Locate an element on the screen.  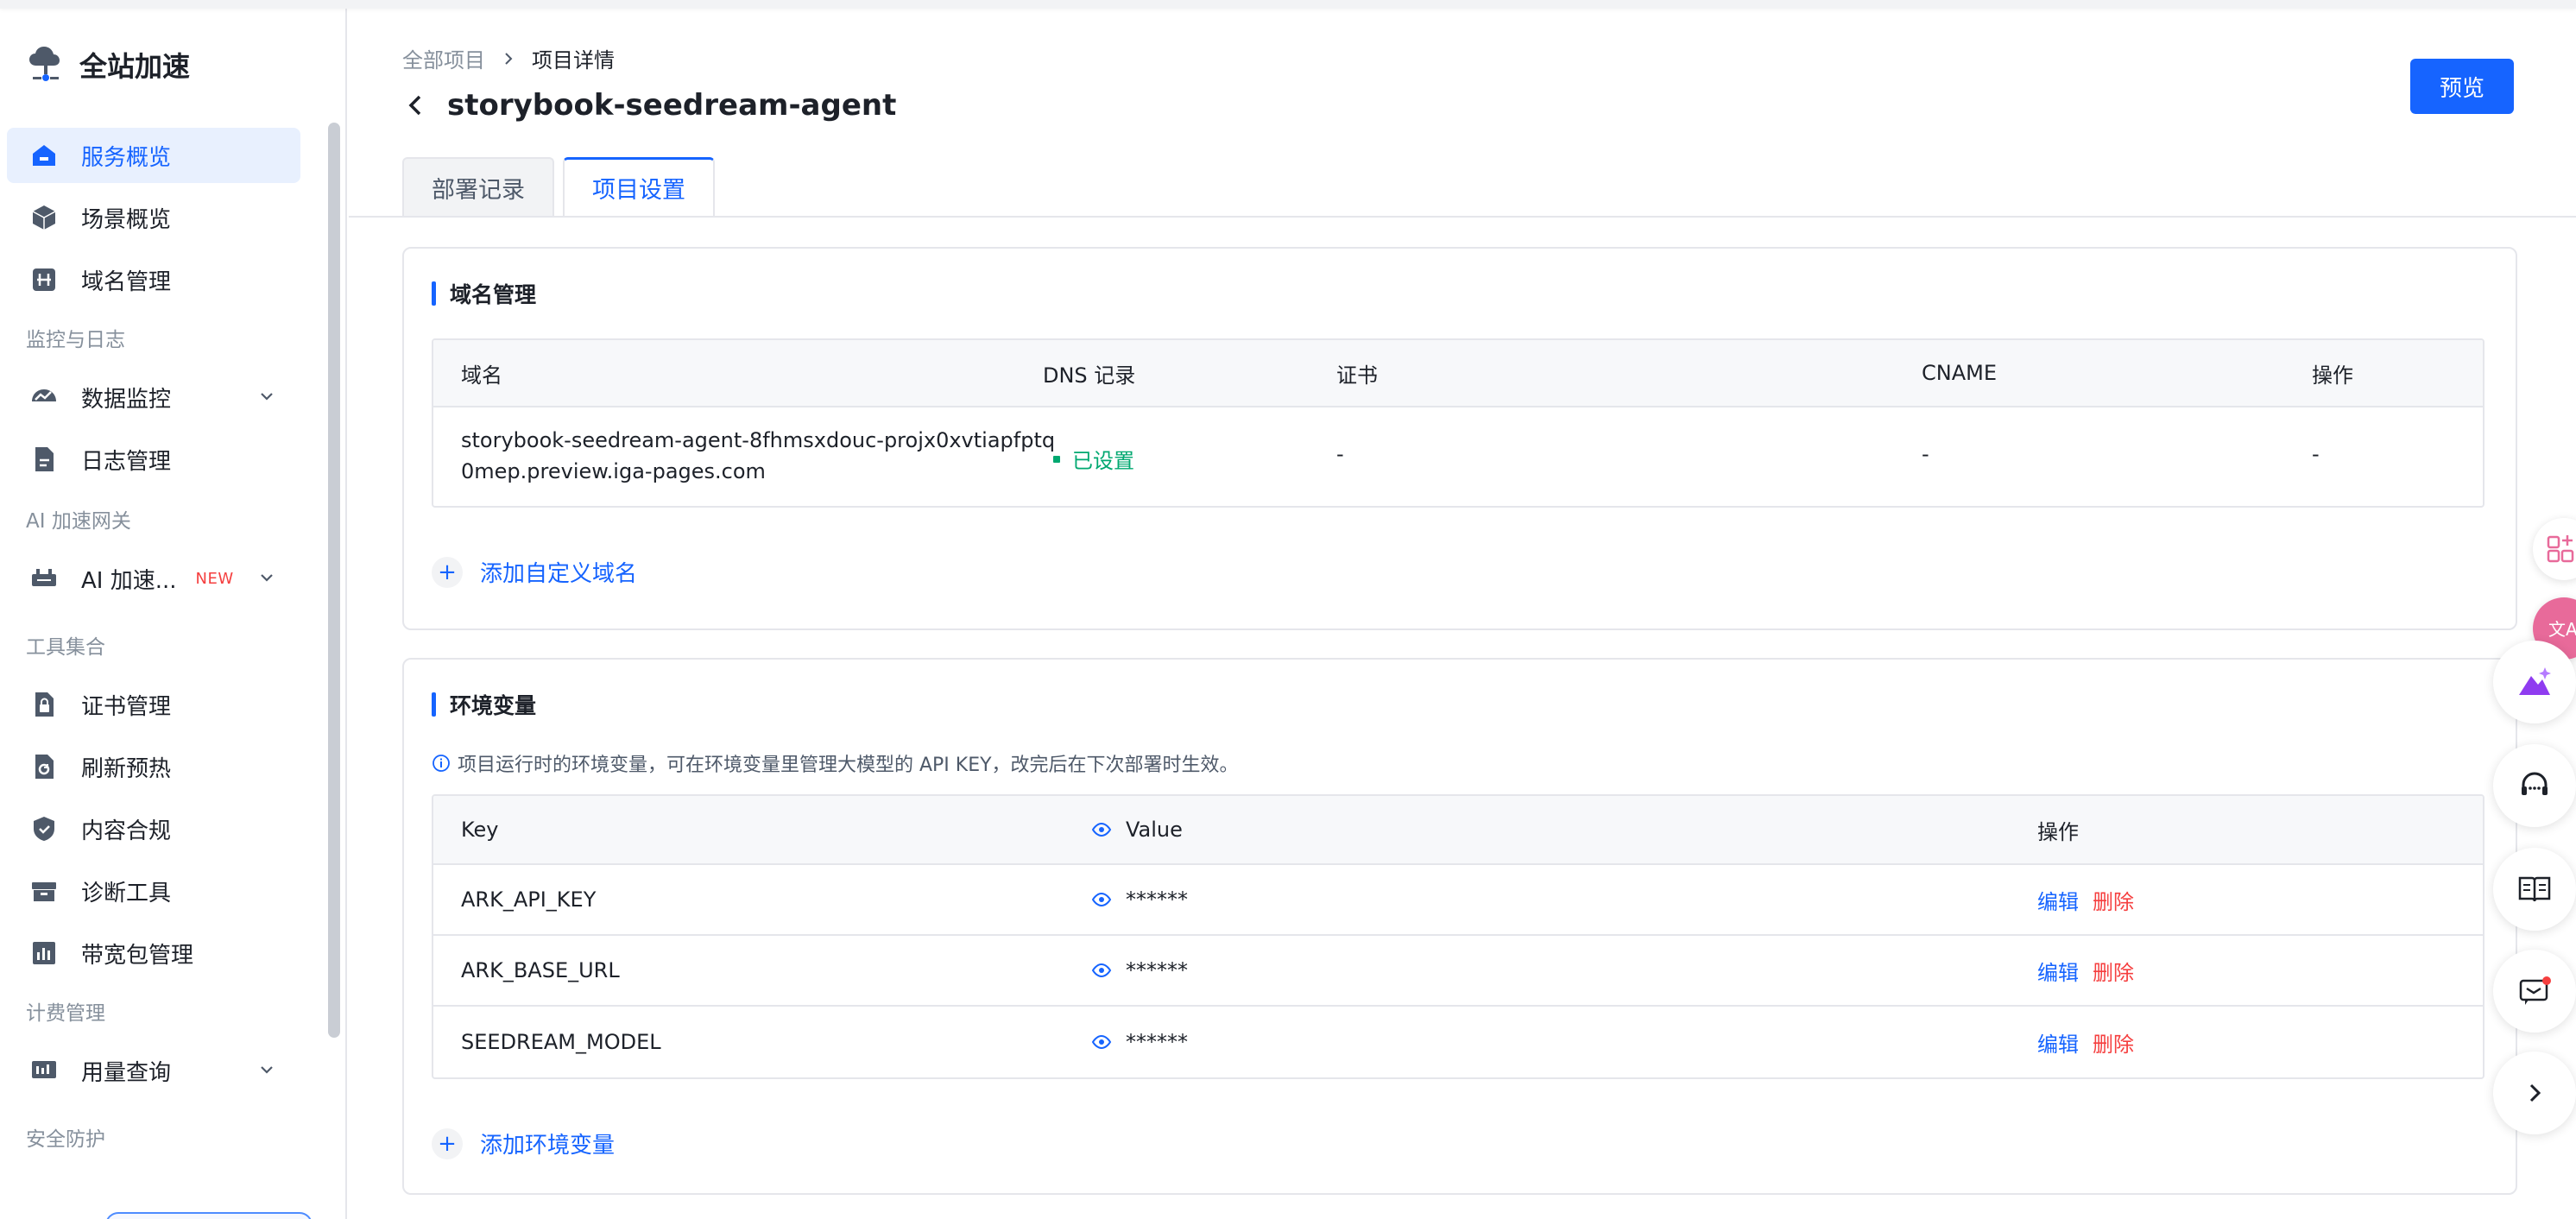
tab-project-settings: 项目设置 is located at coordinates (639, 186).